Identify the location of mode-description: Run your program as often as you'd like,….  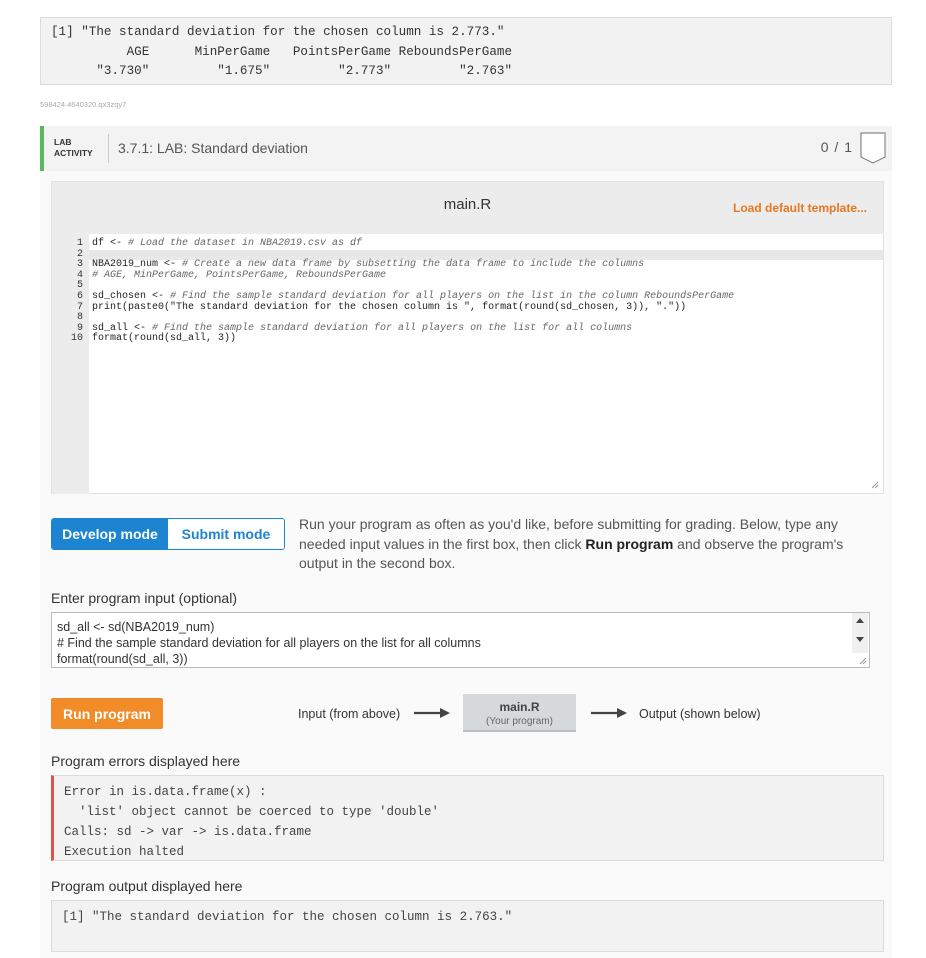
(571, 543).